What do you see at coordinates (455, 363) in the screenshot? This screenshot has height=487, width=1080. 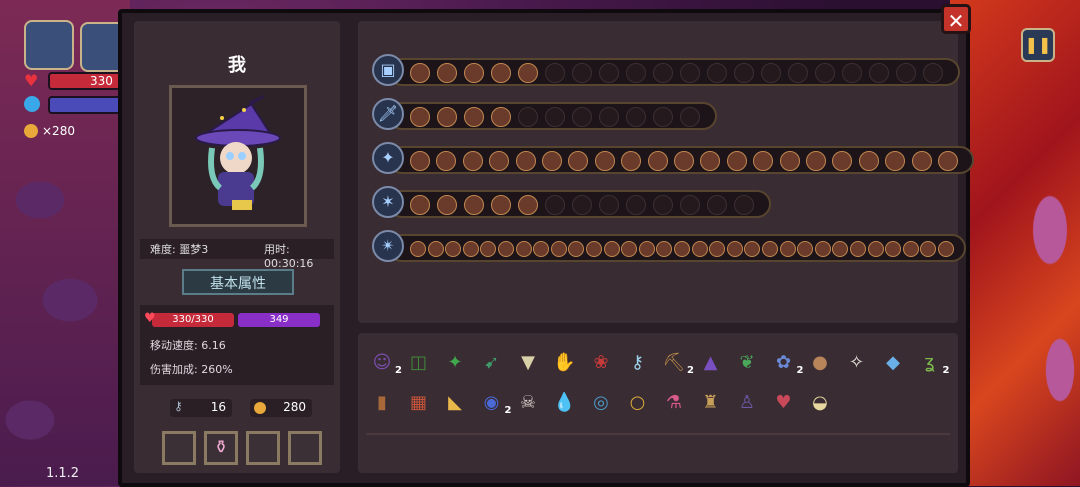 I see `green-crystal-item: ✦` at bounding box center [455, 363].